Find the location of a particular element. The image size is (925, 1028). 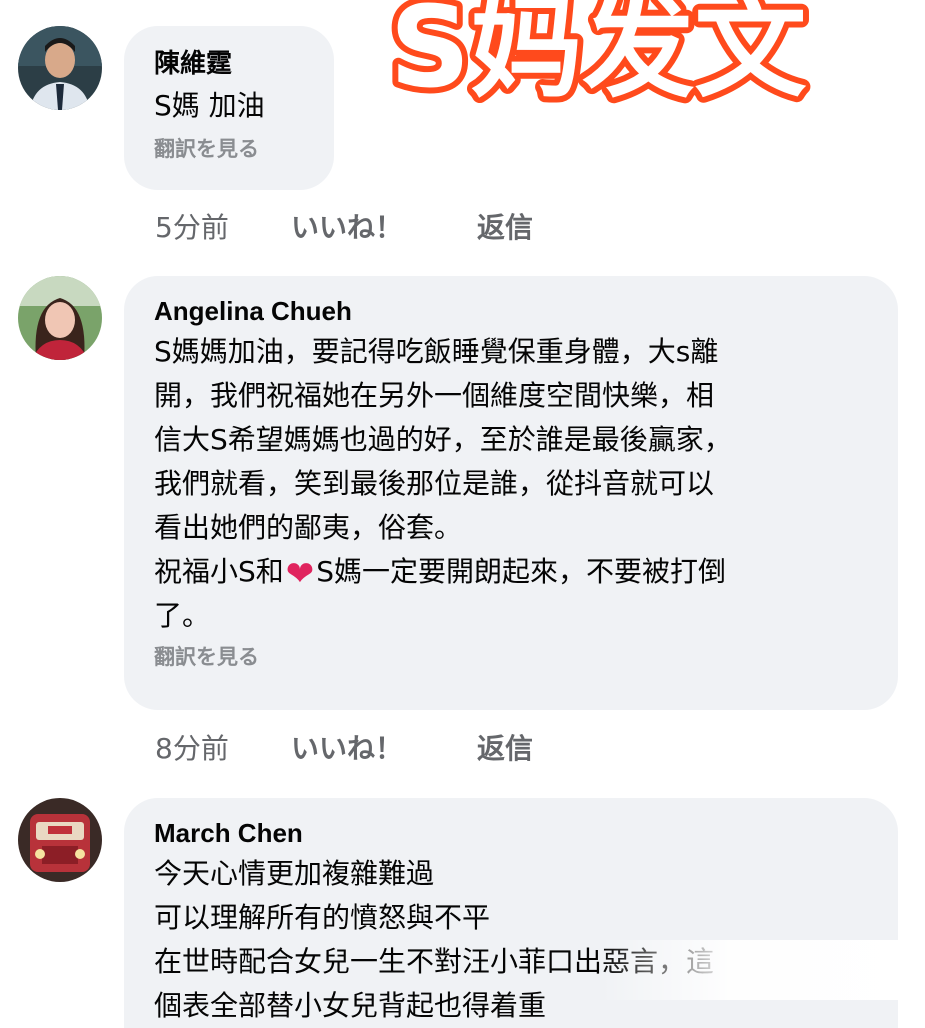

overlay-title-text: S妈发文 is located at coordinates (598, 56).